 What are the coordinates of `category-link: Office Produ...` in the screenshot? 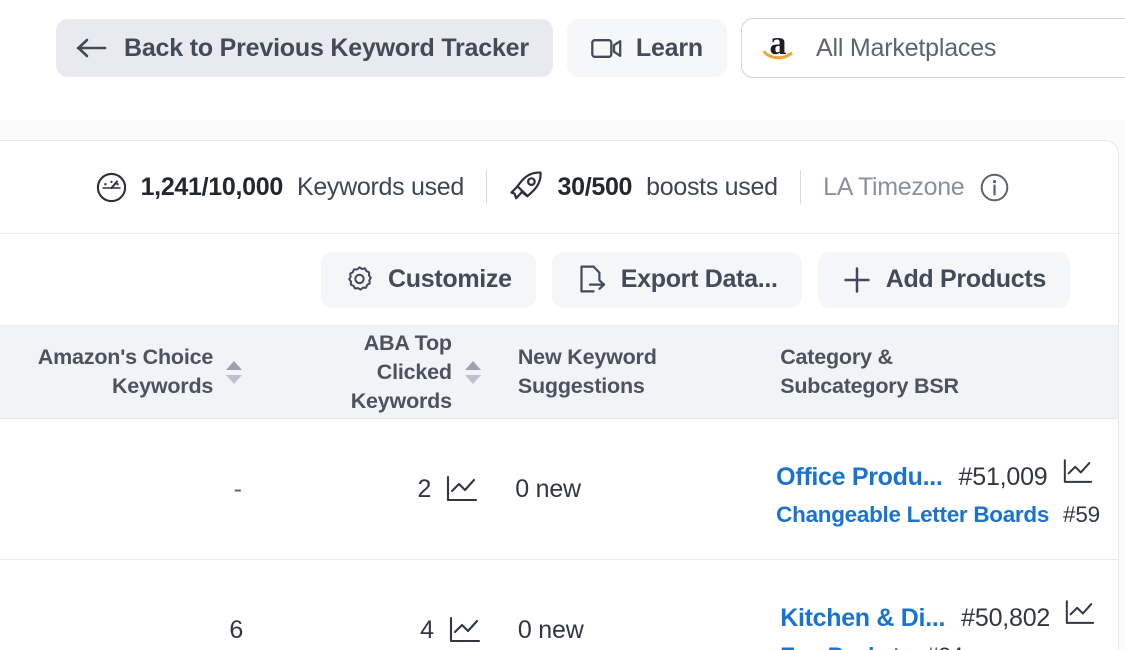 It's located at (859, 477).